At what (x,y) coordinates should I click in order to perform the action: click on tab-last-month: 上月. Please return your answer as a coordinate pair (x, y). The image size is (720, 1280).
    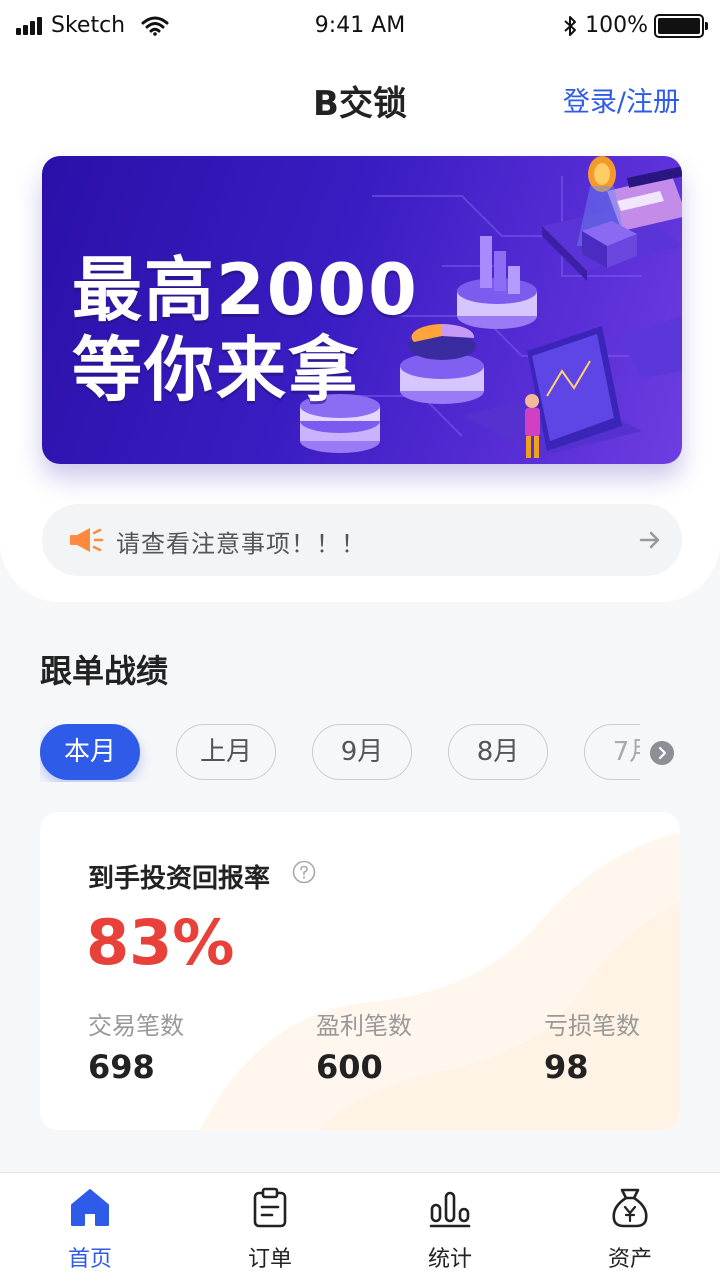
    Looking at the image, I should click on (226, 752).